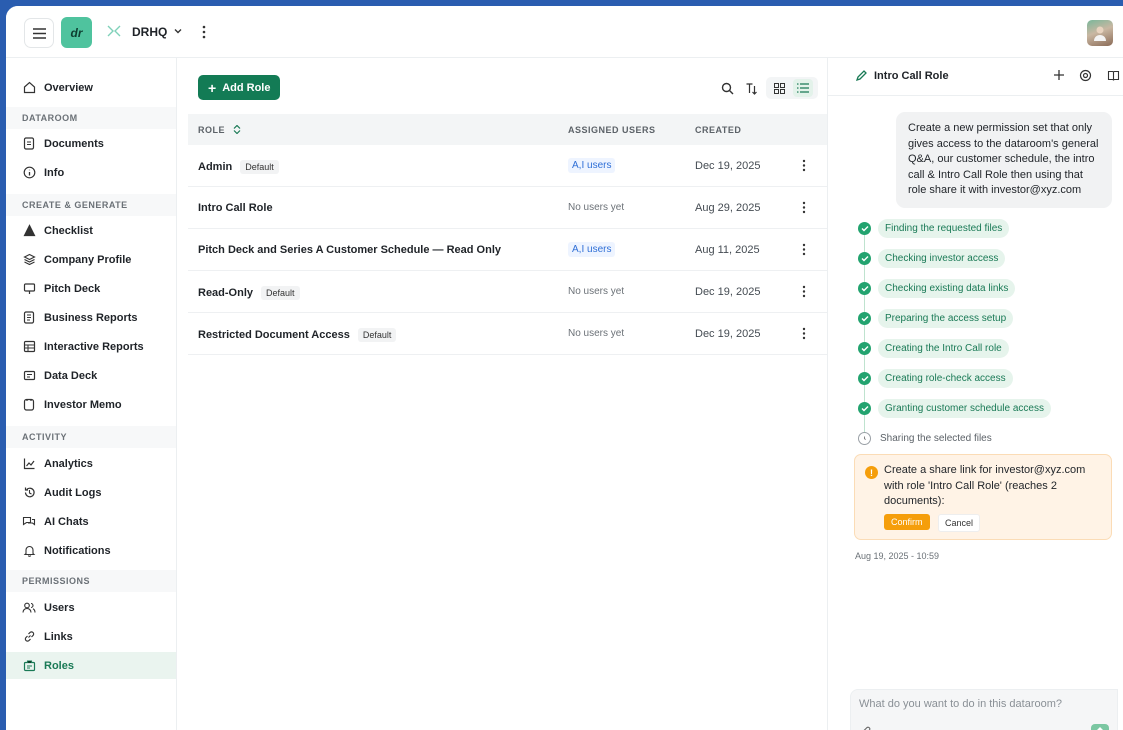 The image size is (1123, 730). What do you see at coordinates (932, 258) in the screenshot?
I see `progress-step: Checking investor access` at bounding box center [932, 258].